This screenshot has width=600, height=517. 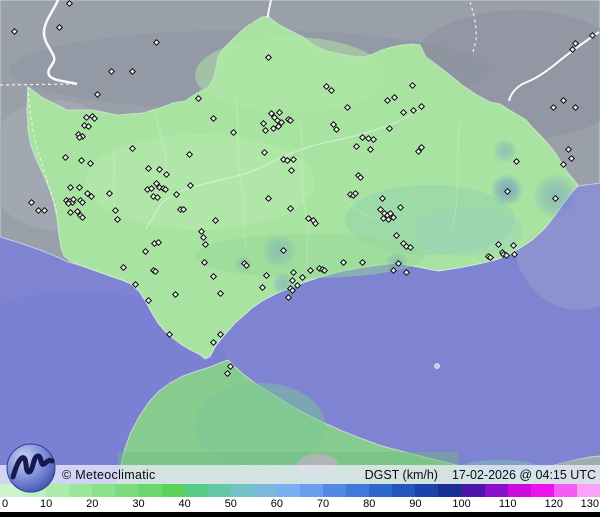 What do you see at coordinates (31, 468) in the screenshot?
I see `meteoclimatic-logo` at bounding box center [31, 468].